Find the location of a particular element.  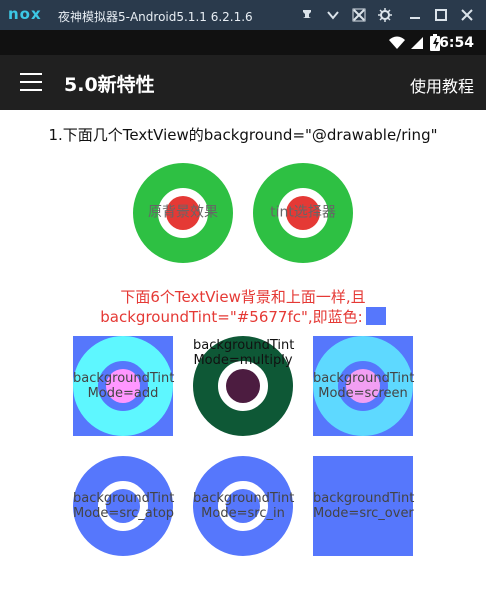

tint-mode-multiply-label: backgroundTint Mode=multiply is located at coordinates (244, 353).